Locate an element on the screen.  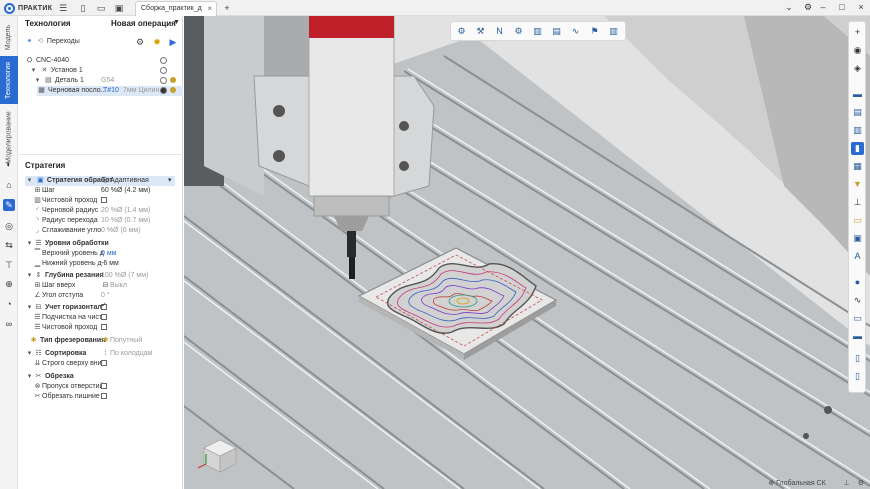
toolpath-icon: ⇆ is located at coordinates (9, 245).